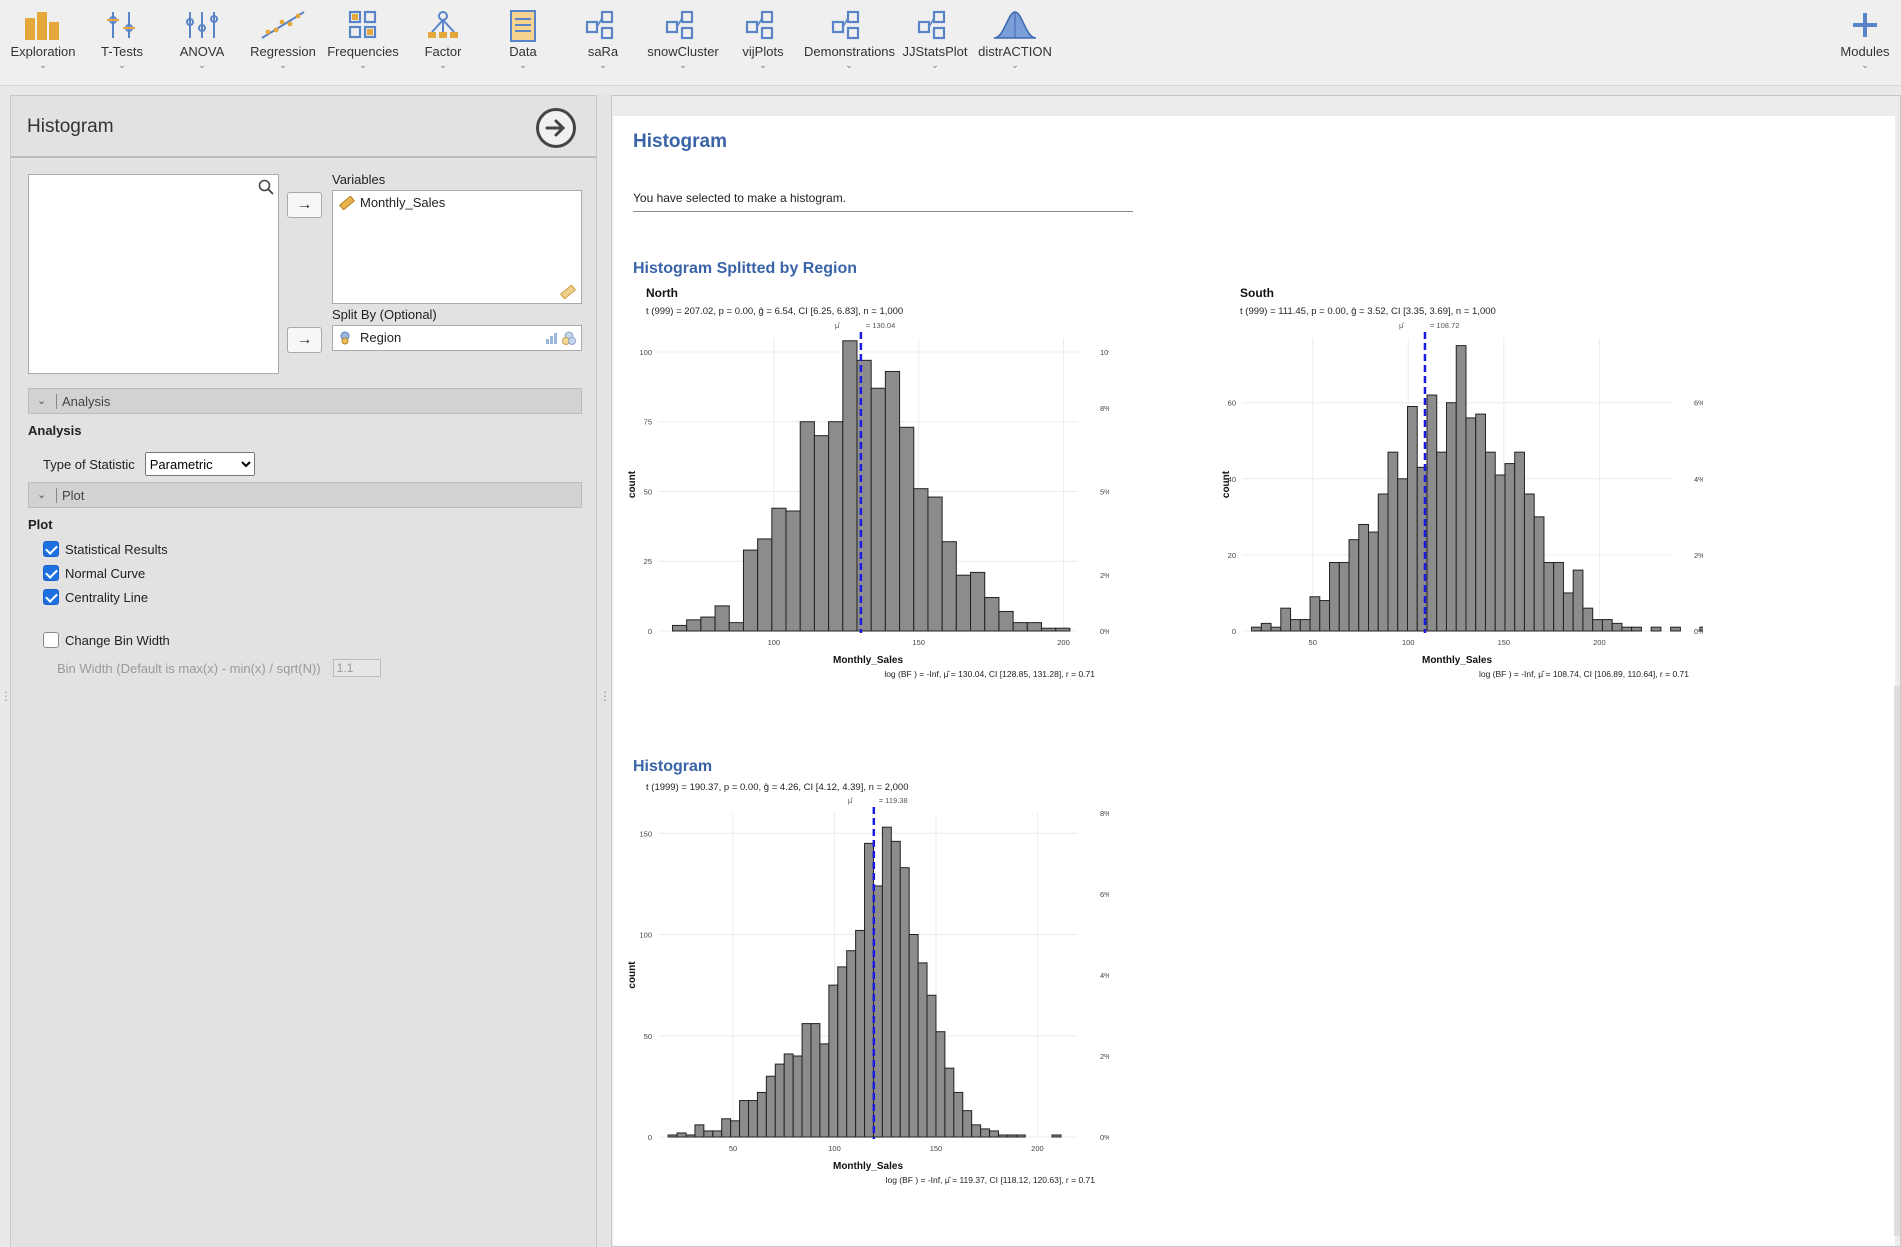 This screenshot has height=1247, width=1901. What do you see at coordinates (305, 401) in the screenshot?
I see `analysis-section-toggle: ⌄ Analysis` at bounding box center [305, 401].